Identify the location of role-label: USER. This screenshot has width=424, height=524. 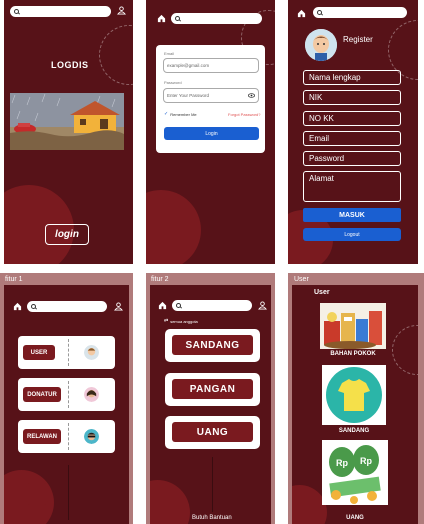
(39, 352).